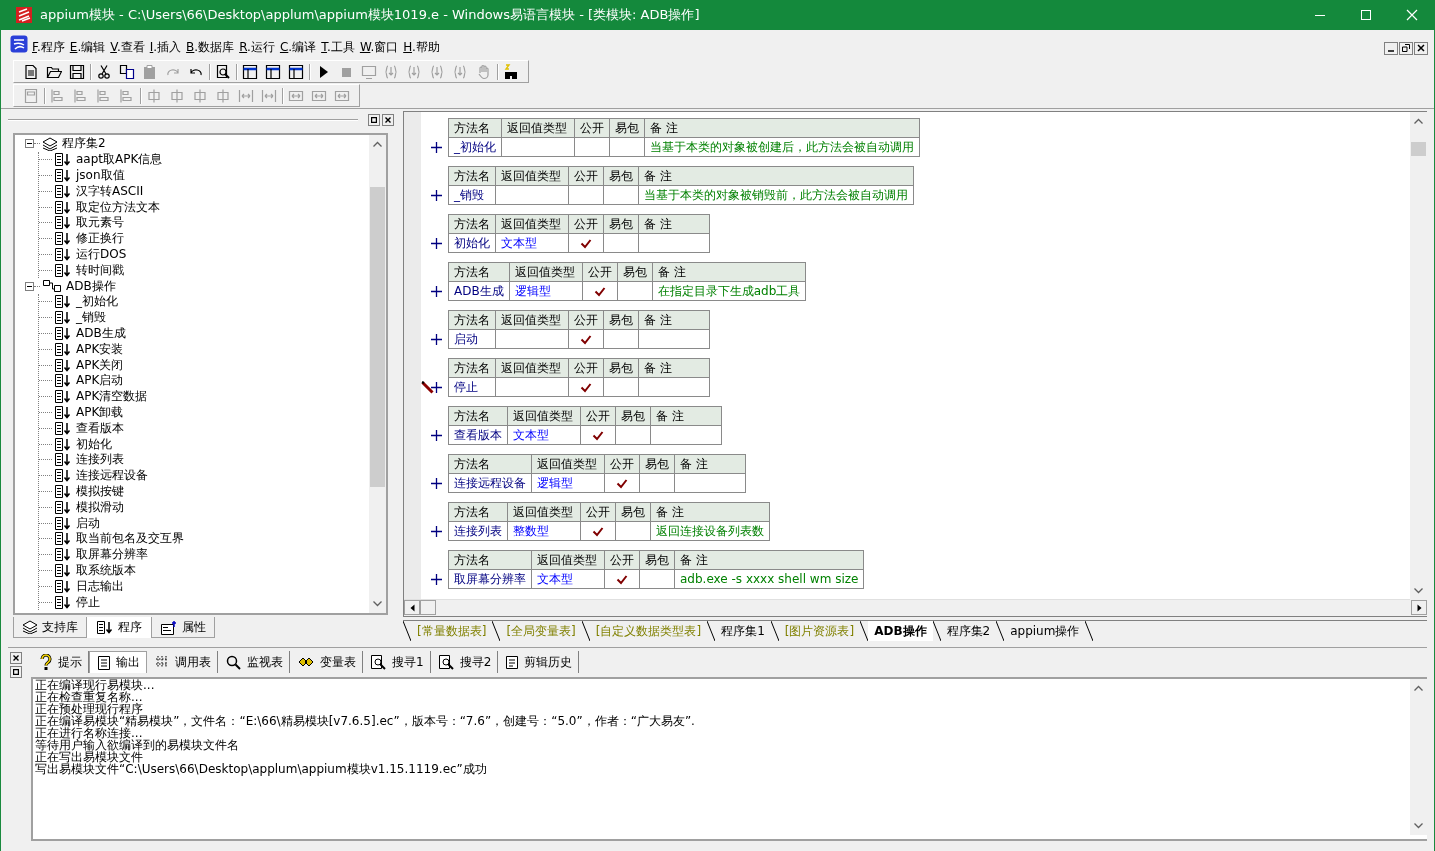 This screenshot has width=1435, height=851. I want to click on method-name-cell: 取屏幕分辨率, so click(490, 579).